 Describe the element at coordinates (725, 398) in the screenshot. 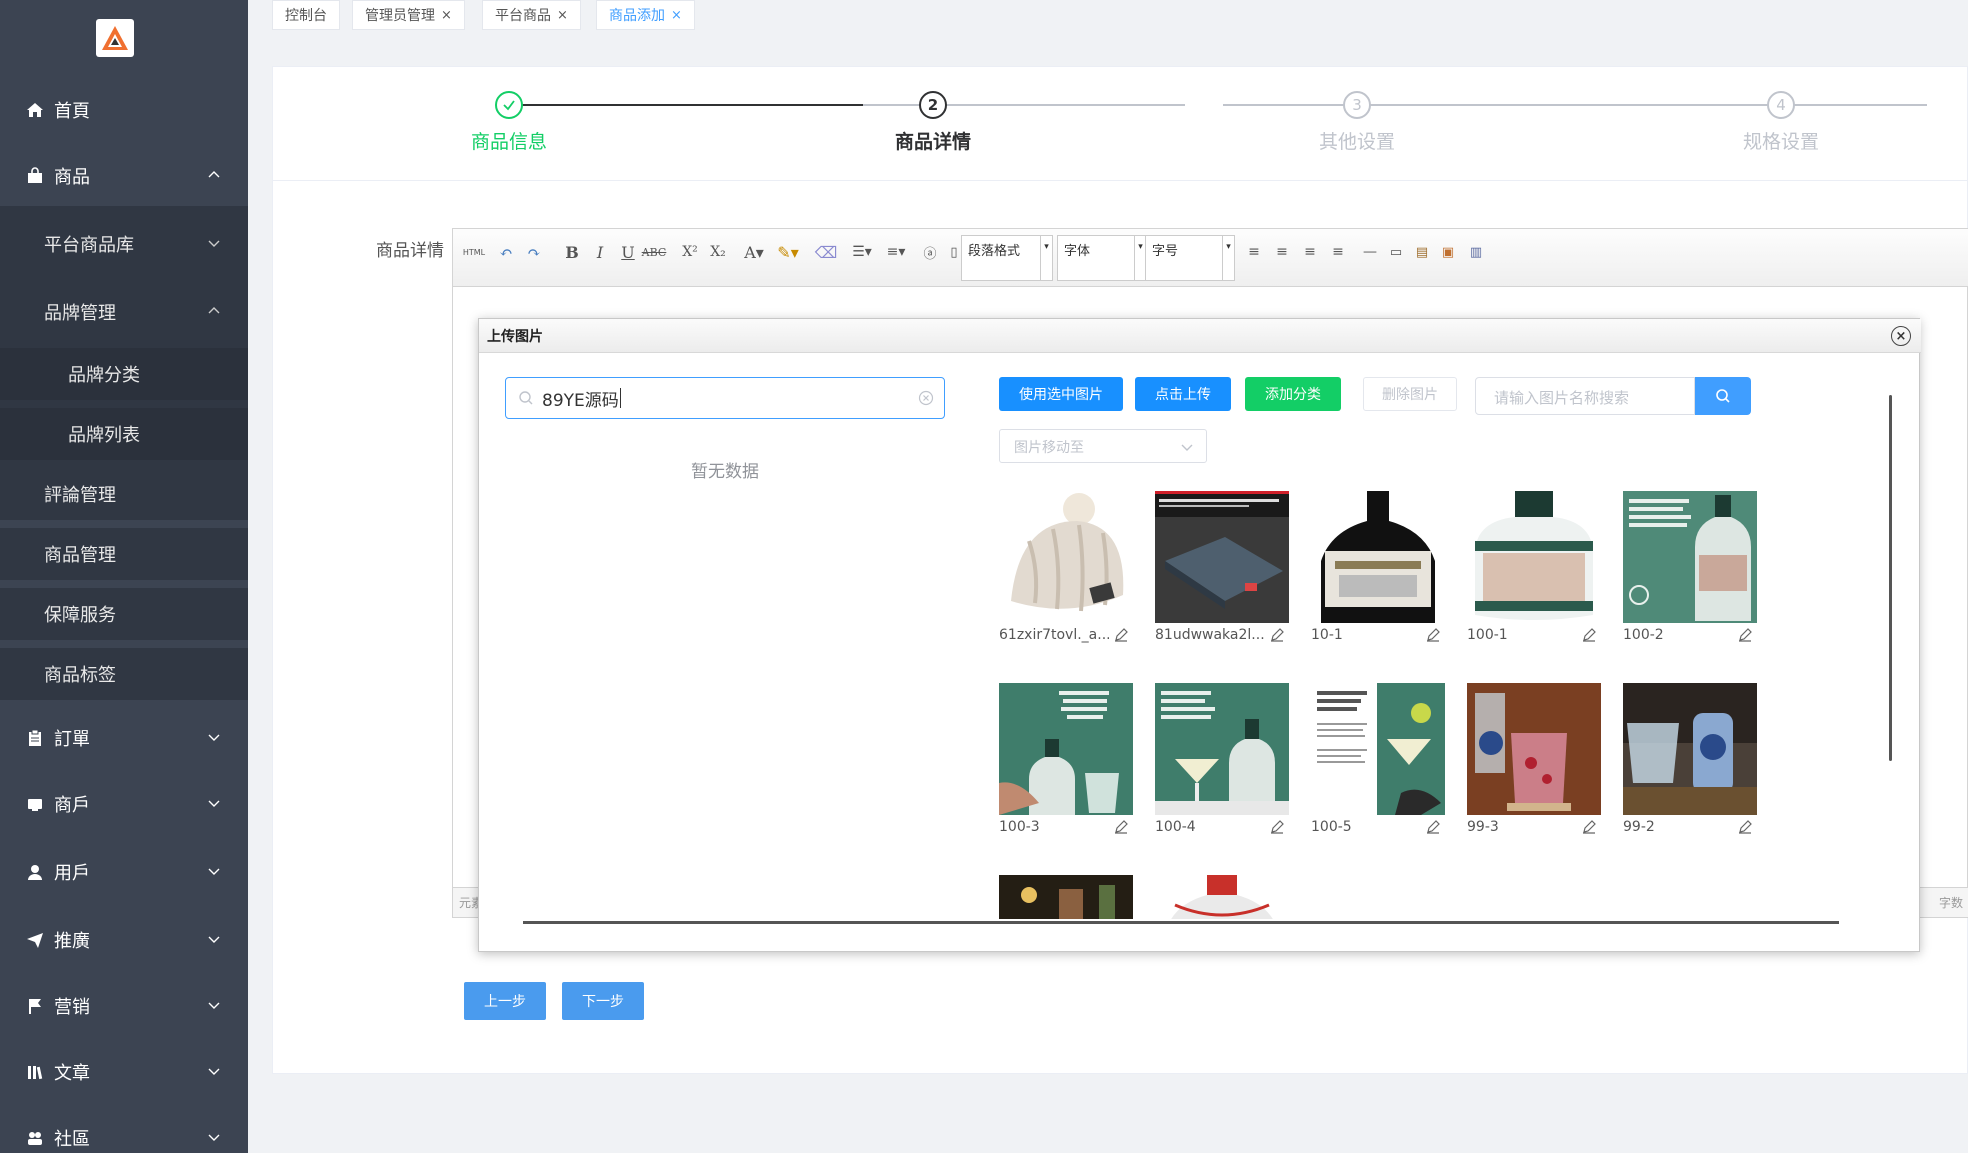

I see `category-search-input: 89YE源码` at that location.